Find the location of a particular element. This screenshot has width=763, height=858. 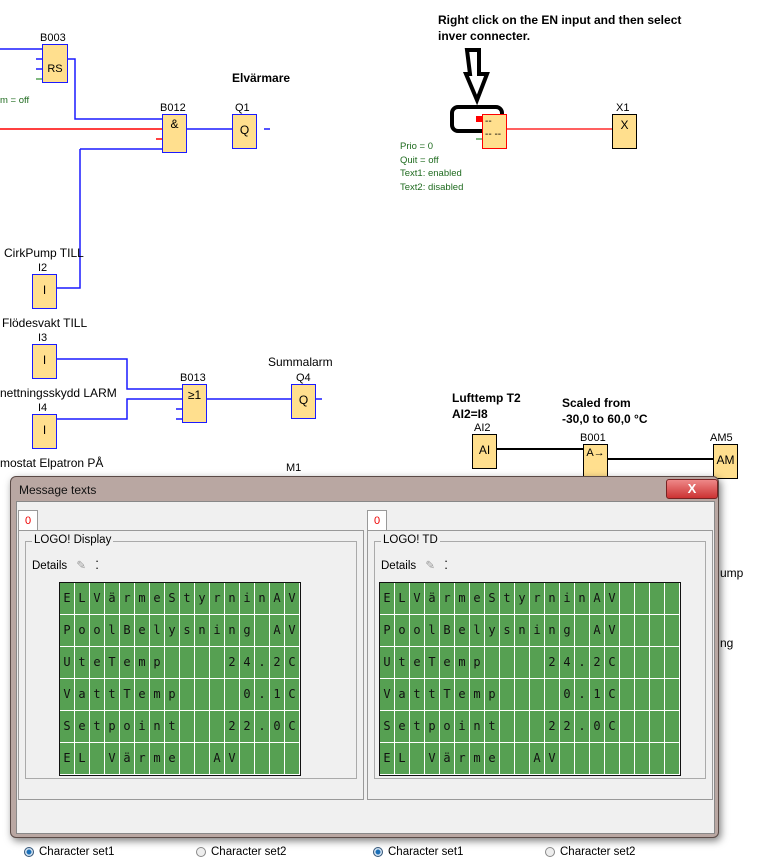

lcd-cell: L is located at coordinates (82, 759).